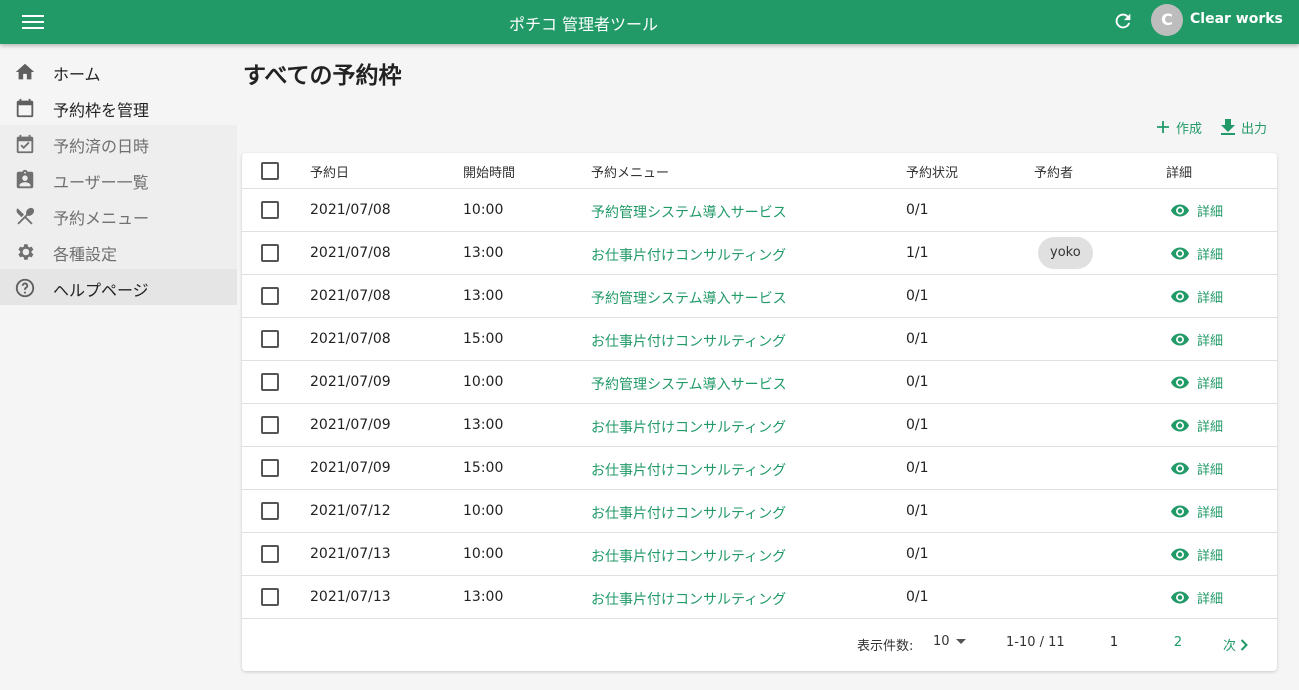  I want to click on table-row: 2021/07/09 10:00 予約管理システム導入サービス 0/1 詳細, so click(759, 382).